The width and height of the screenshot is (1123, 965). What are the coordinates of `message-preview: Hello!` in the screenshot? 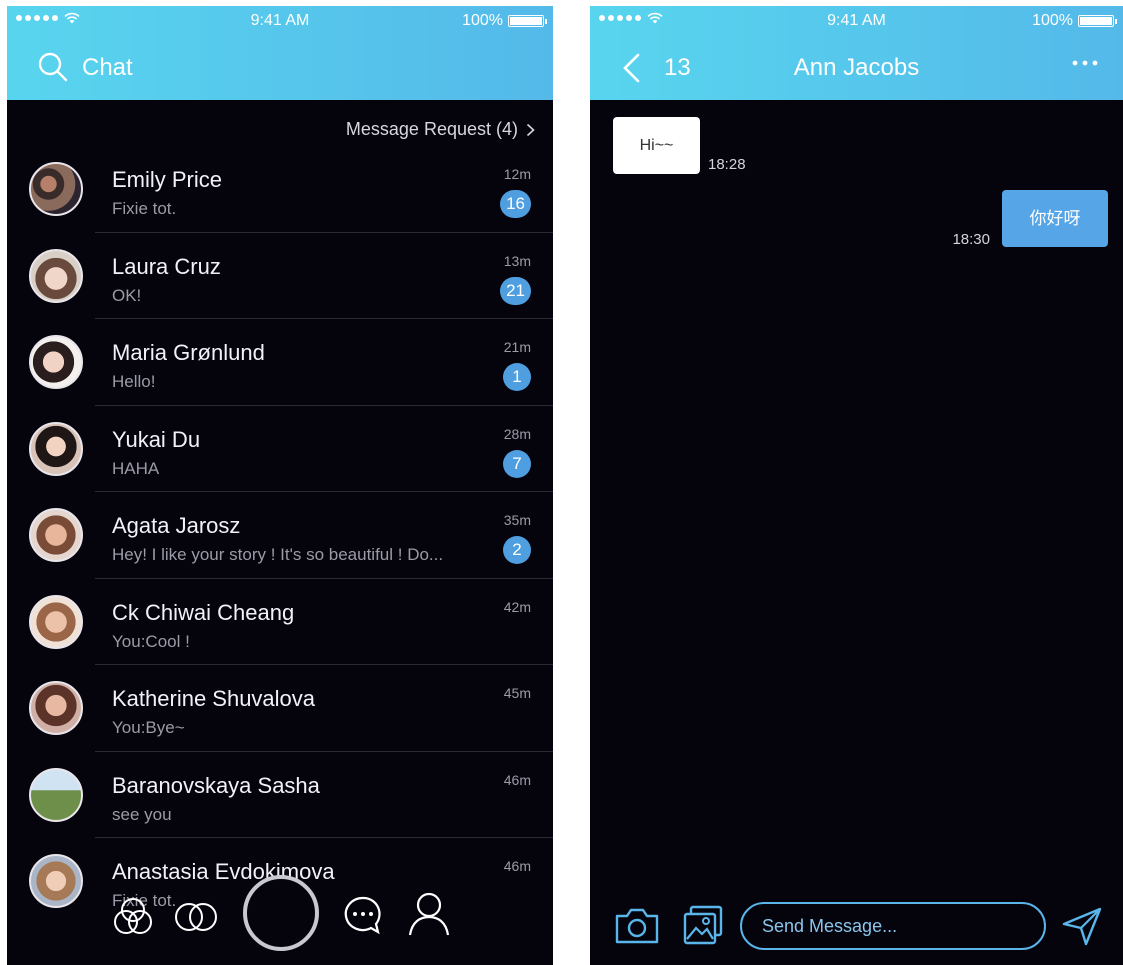 It's located at (134, 381).